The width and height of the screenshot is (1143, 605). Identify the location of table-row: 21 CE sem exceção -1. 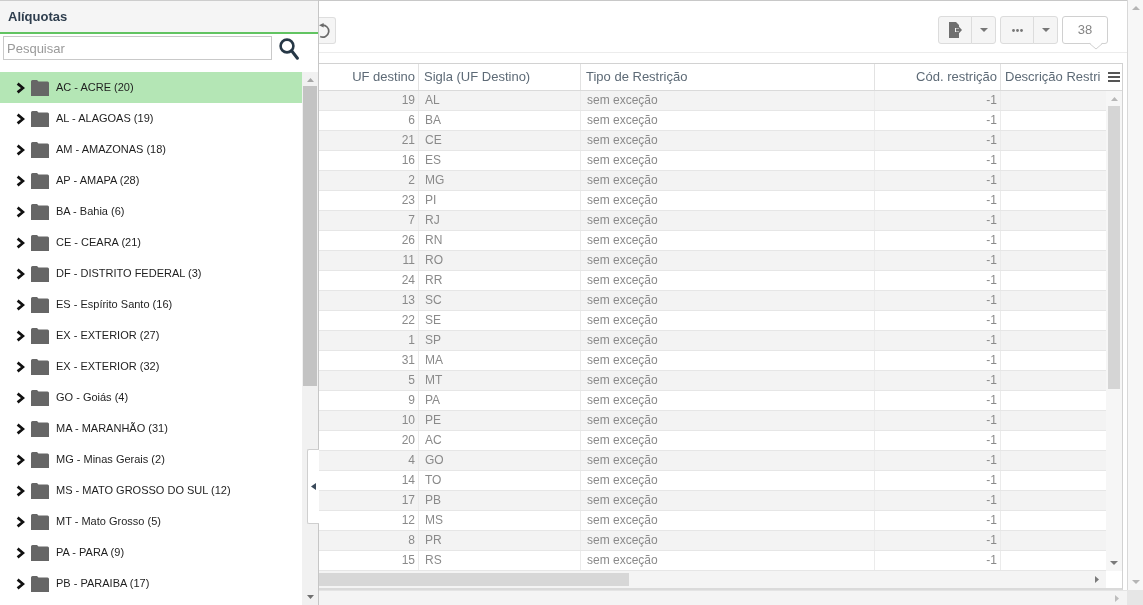
(712, 141).